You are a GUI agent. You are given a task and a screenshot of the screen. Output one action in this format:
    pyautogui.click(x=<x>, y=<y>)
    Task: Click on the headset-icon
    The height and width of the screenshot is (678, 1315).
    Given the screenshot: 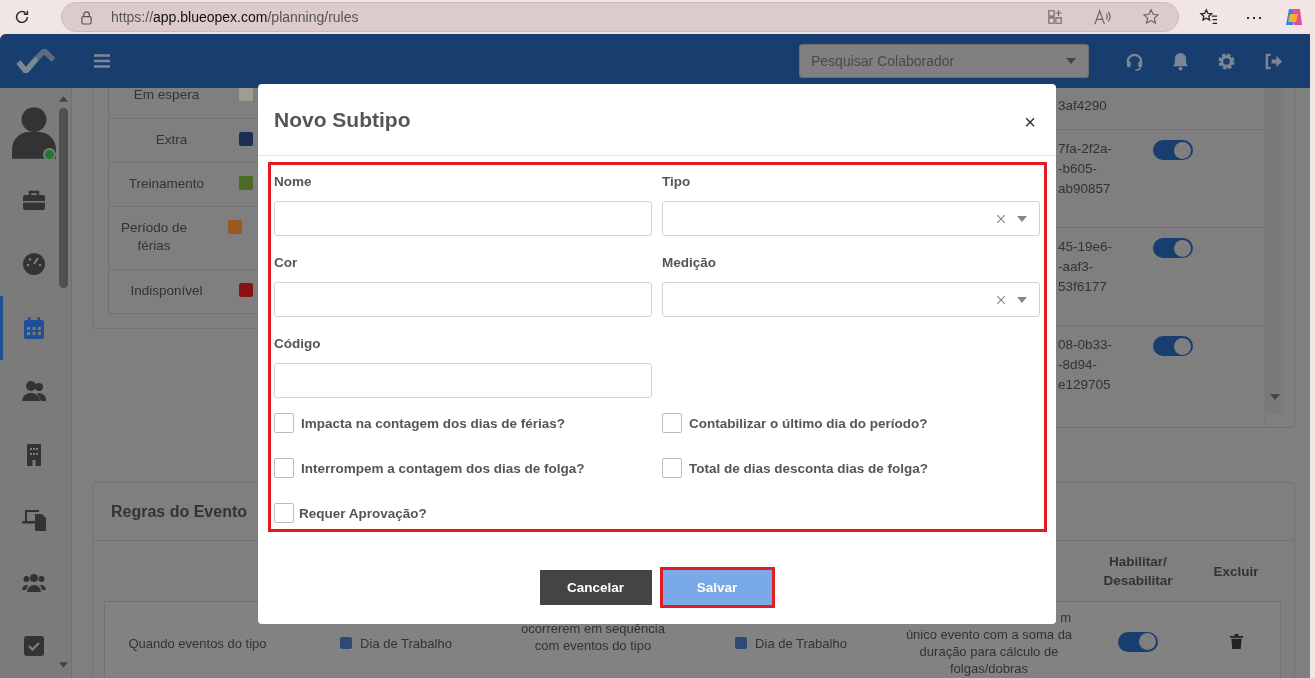 What is the action you would take?
    pyautogui.click(x=1134, y=61)
    